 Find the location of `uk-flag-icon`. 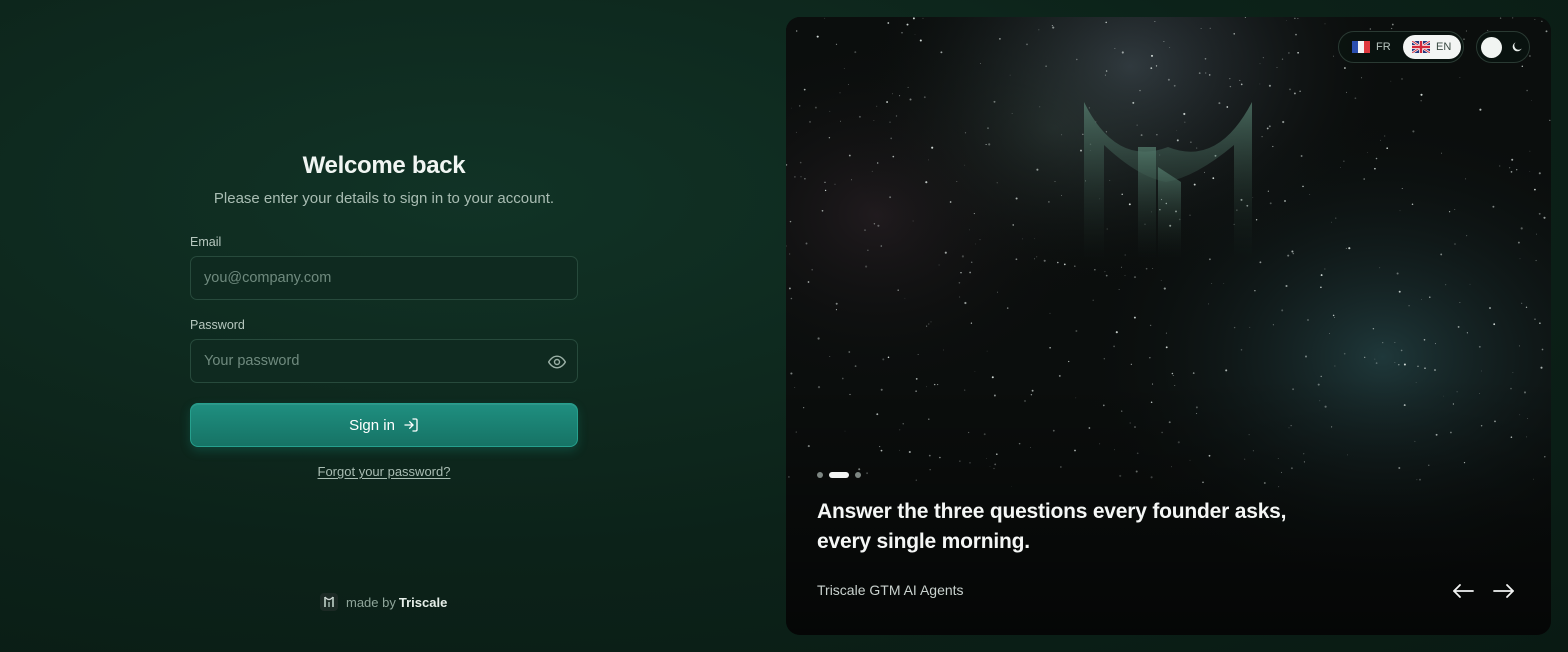

uk-flag-icon is located at coordinates (1421, 47).